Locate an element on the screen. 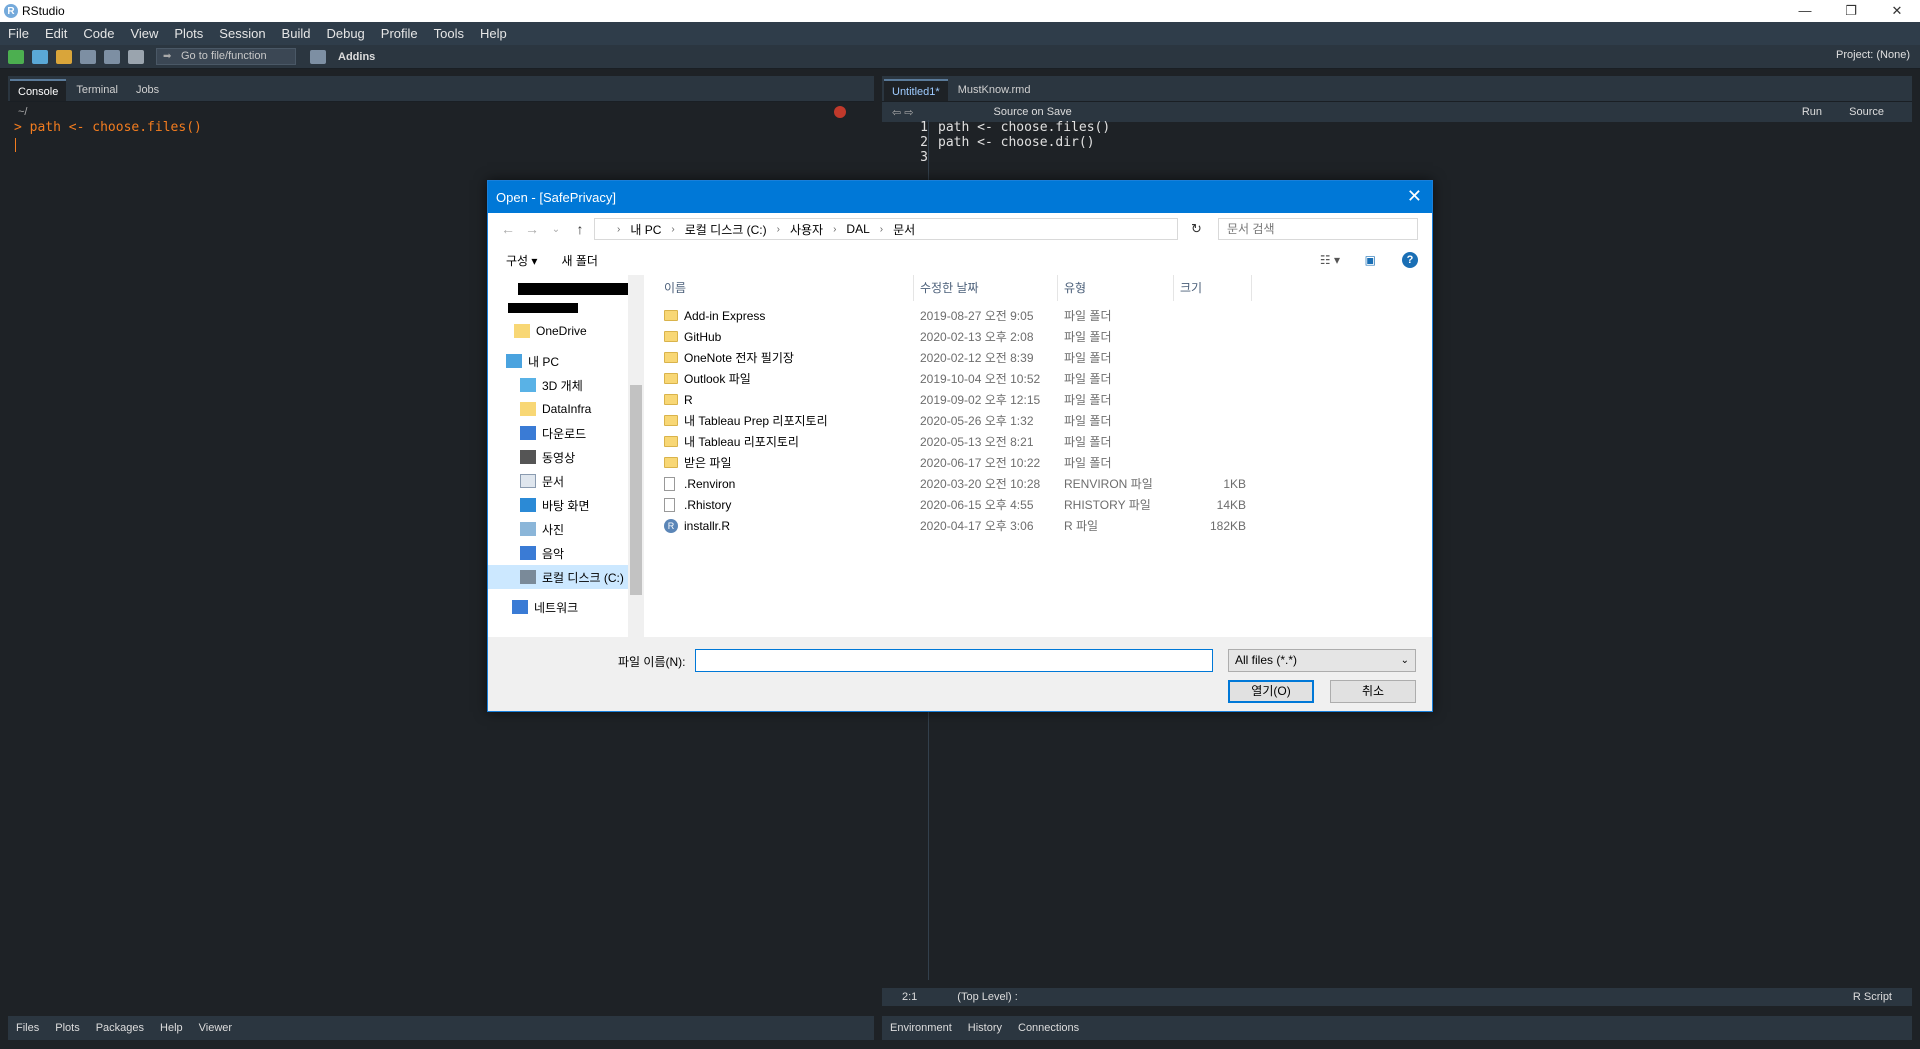 Image resolution: width=1920 pixels, height=1049 pixels. tab-viewer: Viewer is located at coordinates (215, 1028).